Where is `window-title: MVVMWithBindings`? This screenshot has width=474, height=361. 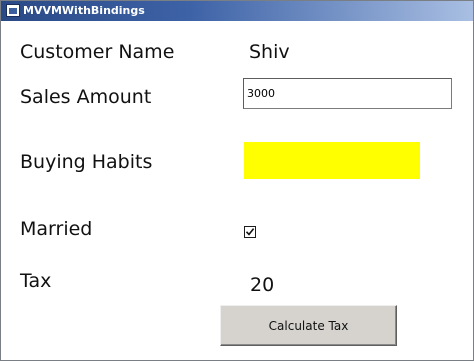 window-title: MVVMWithBindings is located at coordinates (84, 10).